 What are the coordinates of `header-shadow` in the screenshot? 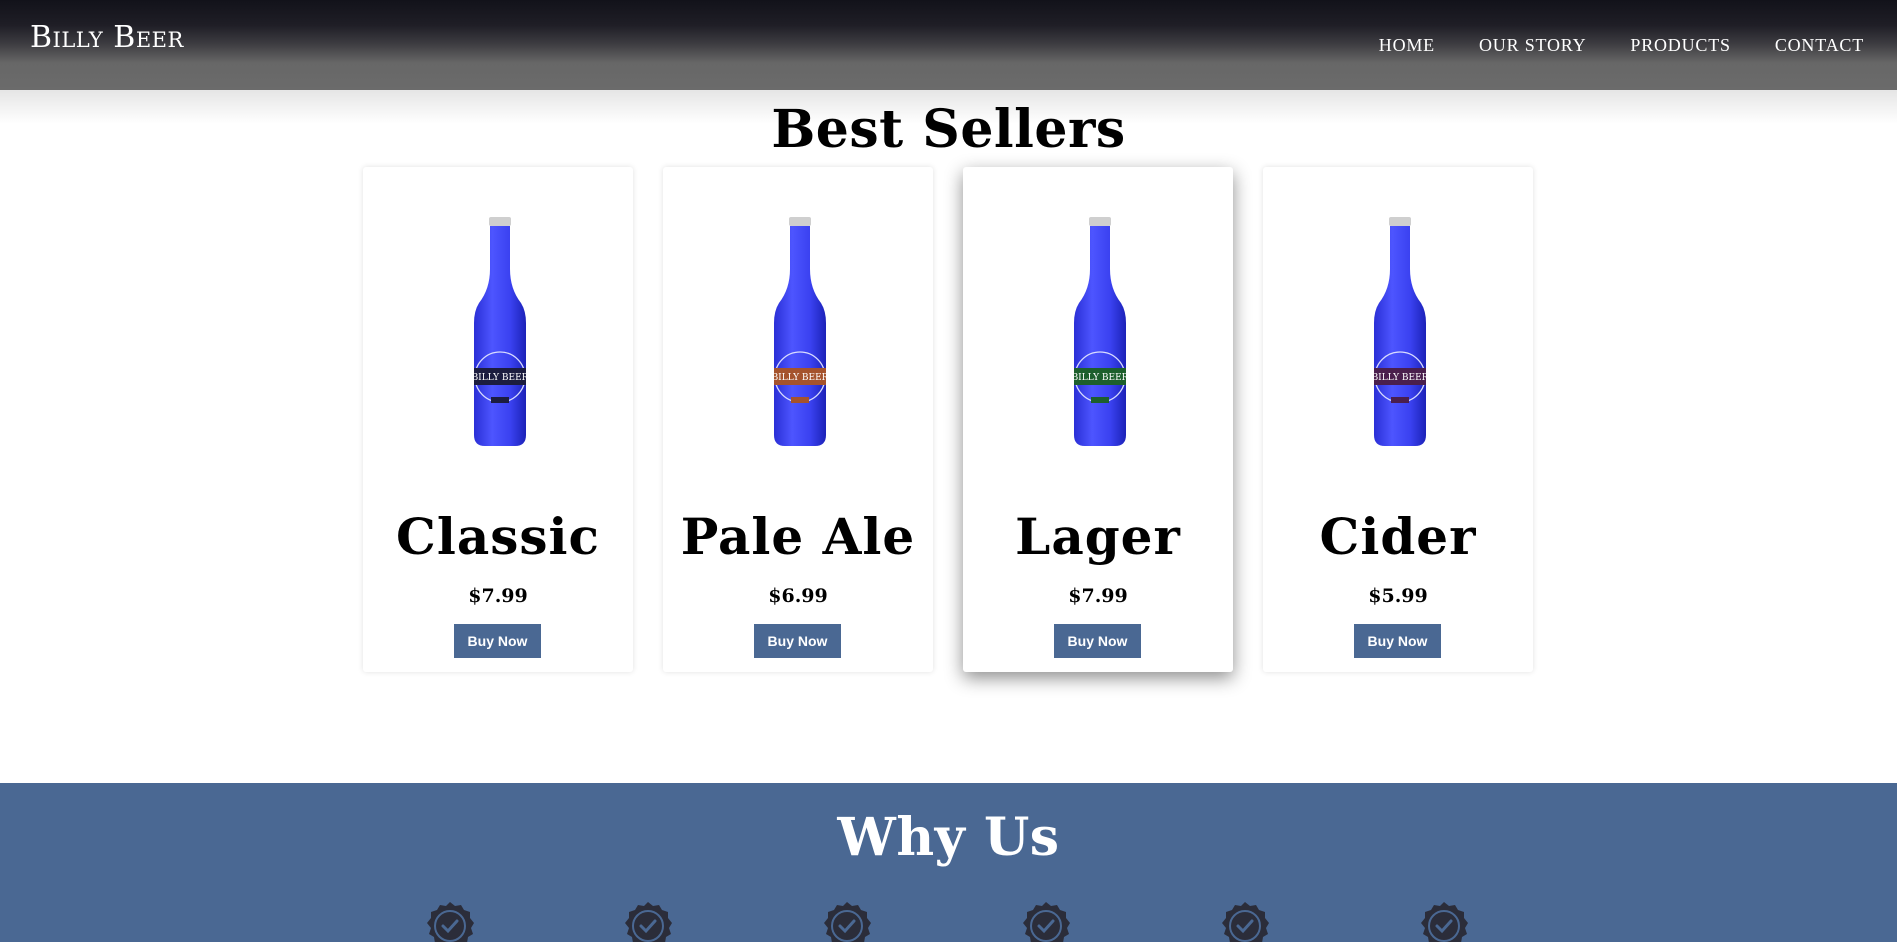 It's located at (948, 107).